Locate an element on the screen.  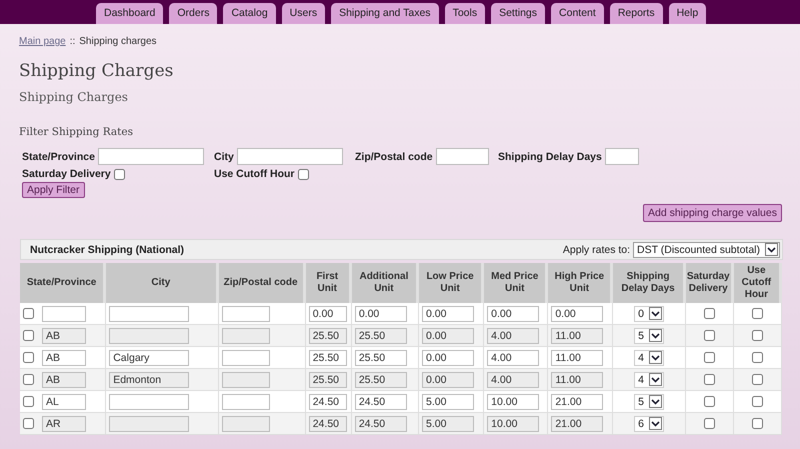
nav-tab: Settings is located at coordinates (518, 13).